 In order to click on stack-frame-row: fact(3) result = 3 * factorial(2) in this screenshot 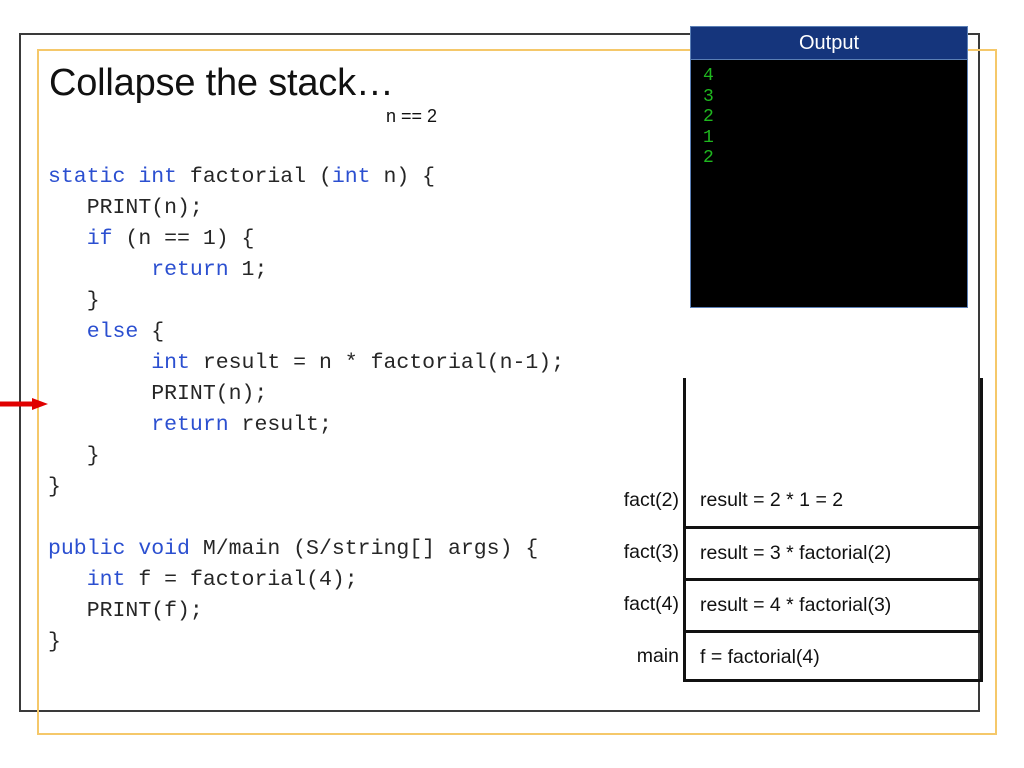, I will do `click(794, 552)`.